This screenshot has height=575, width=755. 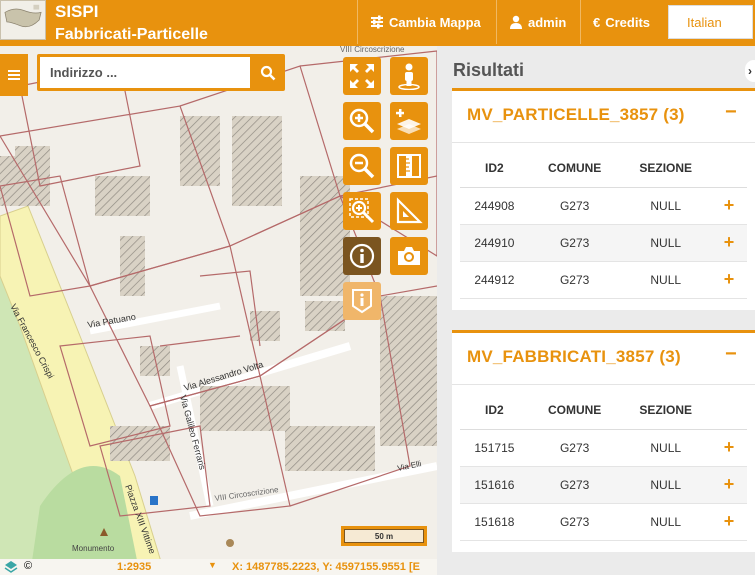 What do you see at coordinates (212, 565) in the screenshot?
I see `chevron-down-icon: ▼` at bounding box center [212, 565].